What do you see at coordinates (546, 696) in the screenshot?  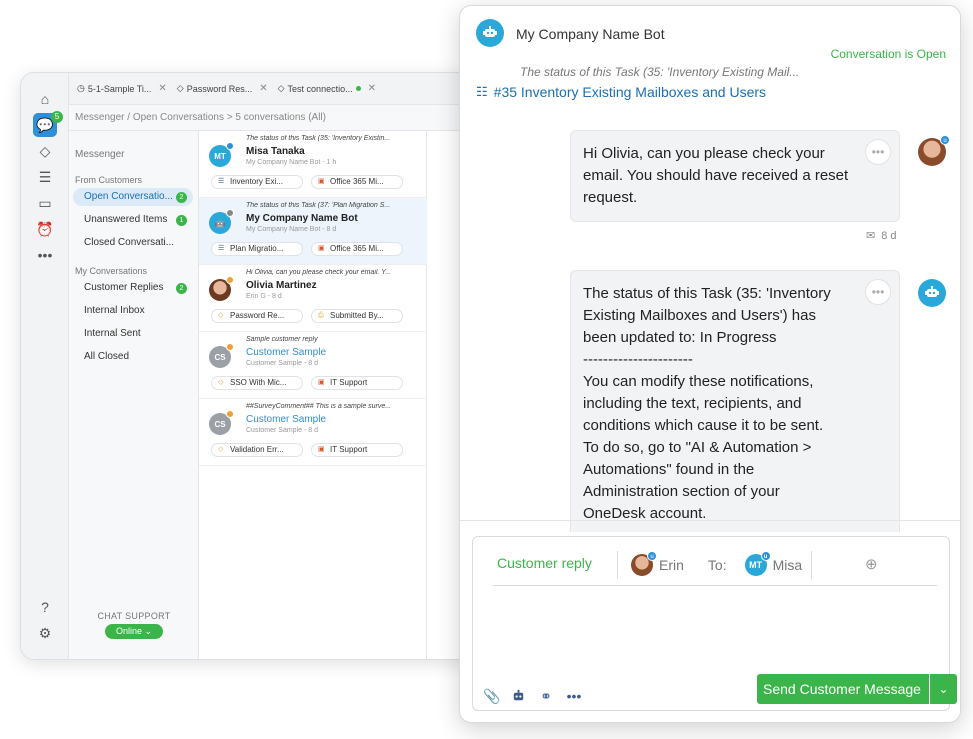 I see `link-icon: ⚭` at bounding box center [546, 696].